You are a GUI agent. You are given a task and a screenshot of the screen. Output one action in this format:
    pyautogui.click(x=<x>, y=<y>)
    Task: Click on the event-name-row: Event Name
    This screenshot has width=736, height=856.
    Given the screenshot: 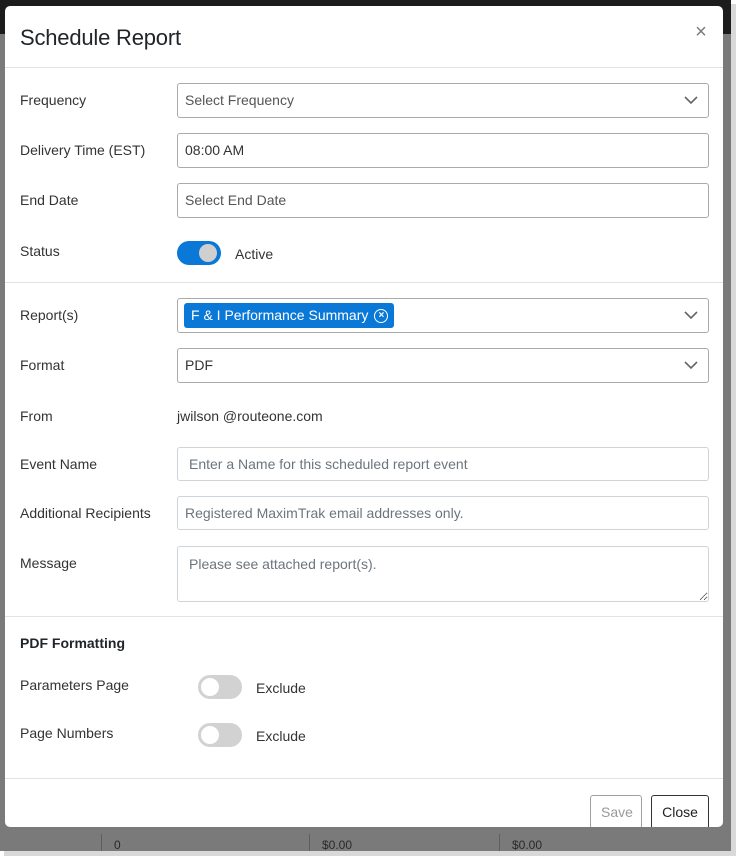 What is the action you would take?
    pyautogui.click(x=364, y=464)
    